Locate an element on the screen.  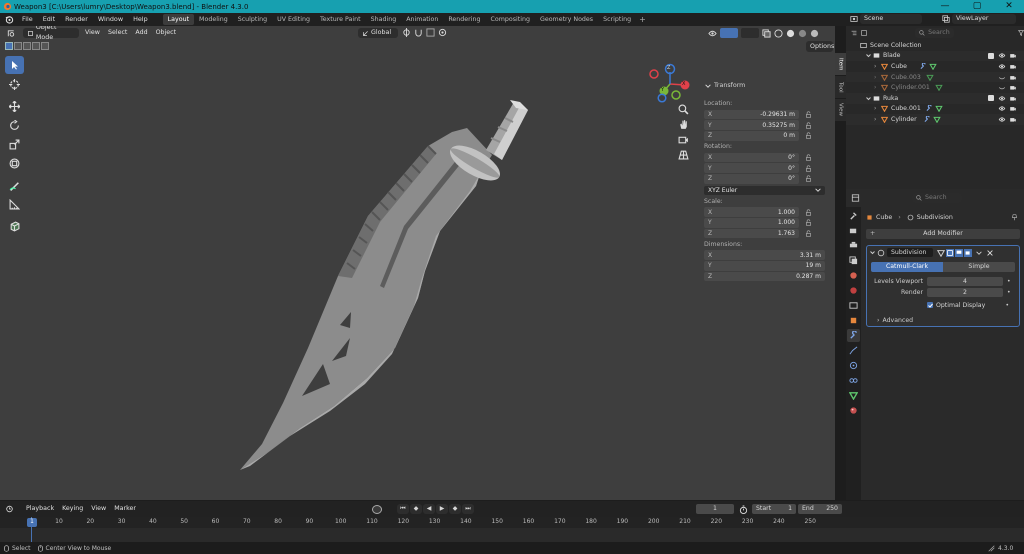
menu-edit: Edit is located at coordinates (49, 19).